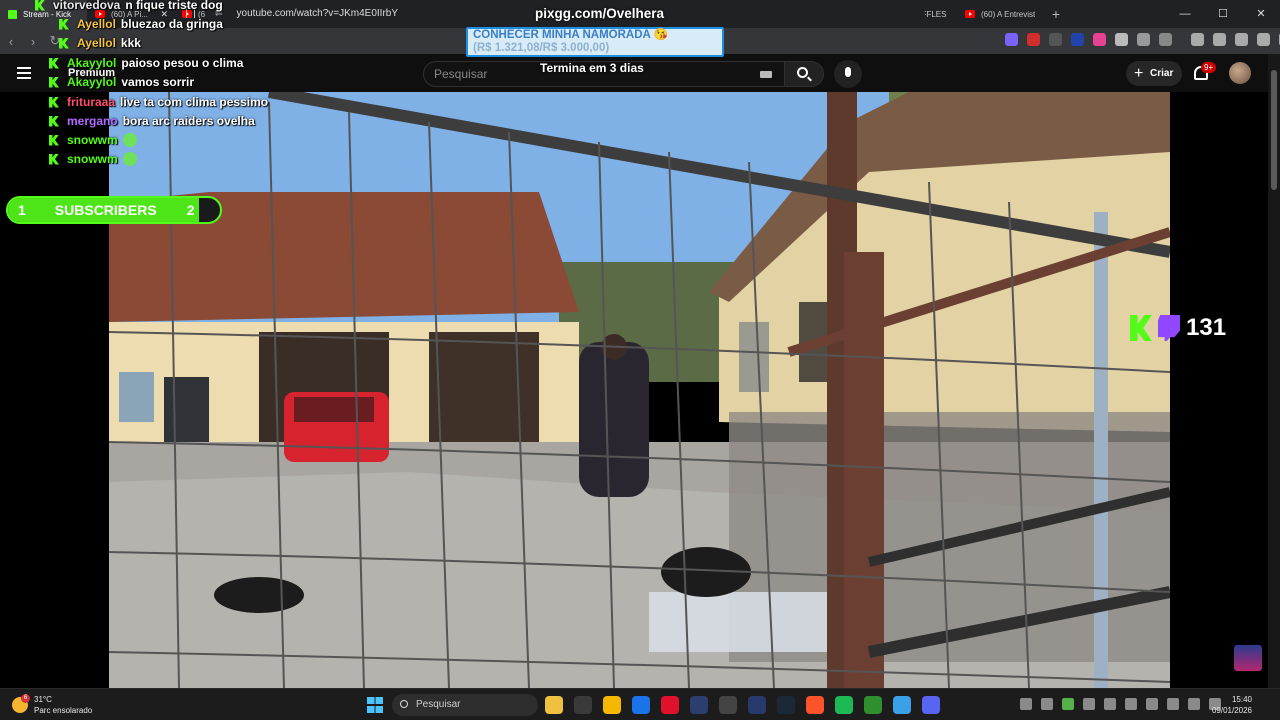  I want to click on system-clock: 15:40 09/01/2026, so click(1230, 705).